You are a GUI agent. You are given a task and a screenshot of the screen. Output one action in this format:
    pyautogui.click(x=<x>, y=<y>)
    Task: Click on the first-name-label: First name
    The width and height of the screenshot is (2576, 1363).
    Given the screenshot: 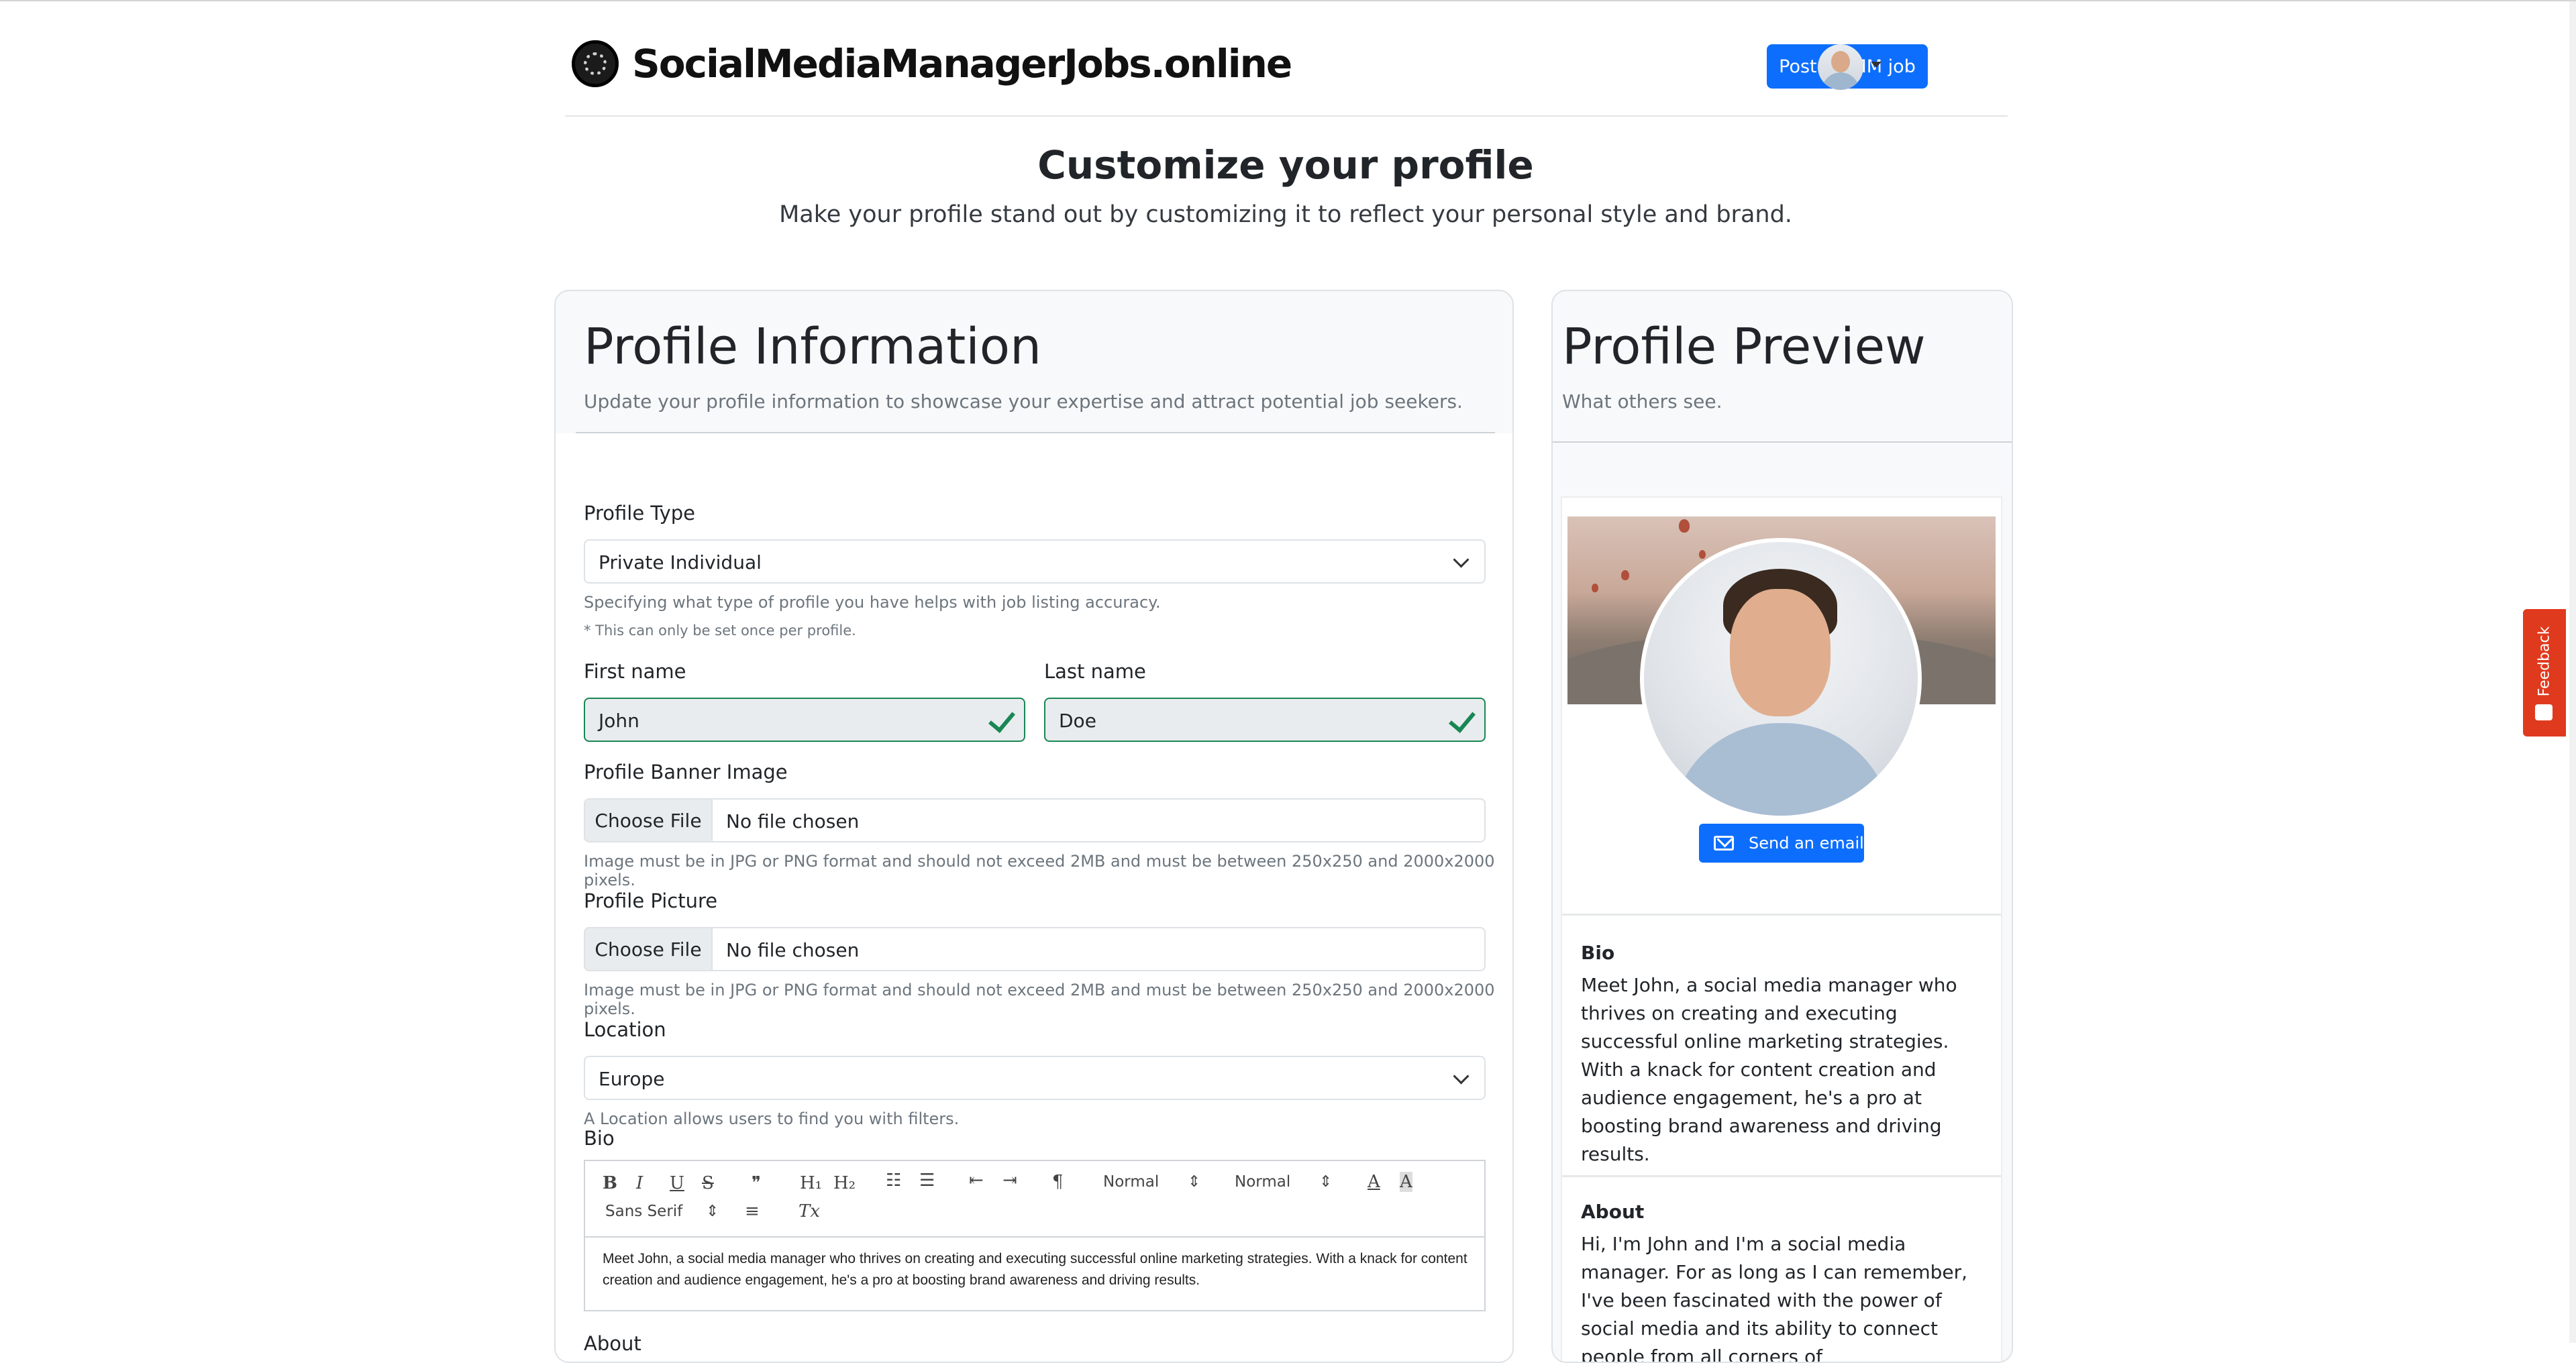 What is the action you would take?
    pyautogui.click(x=635, y=672)
    